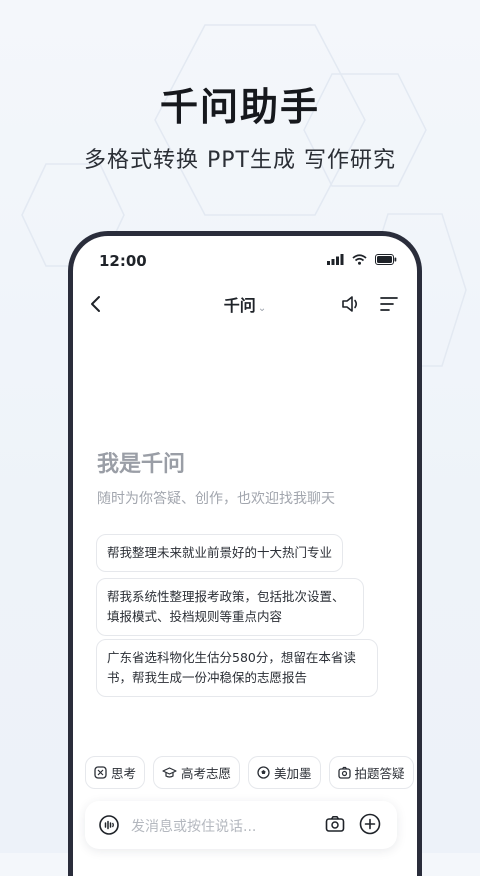 This screenshot has height=876, width=480. Describe the element at coordinates (216, 499) in the screenshot. I see `hero-subtitle: 随时为你答疑、创作，也欢迎找我聊天` at that location.